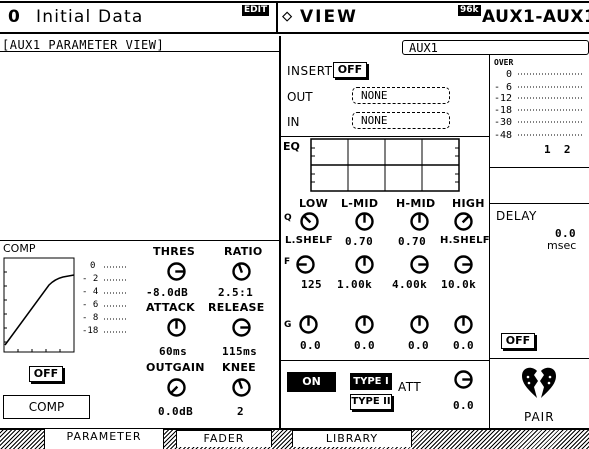 This screenshot has width=589, height=449. I want to click on eq-hmid-q-knob, so click(419, 221).